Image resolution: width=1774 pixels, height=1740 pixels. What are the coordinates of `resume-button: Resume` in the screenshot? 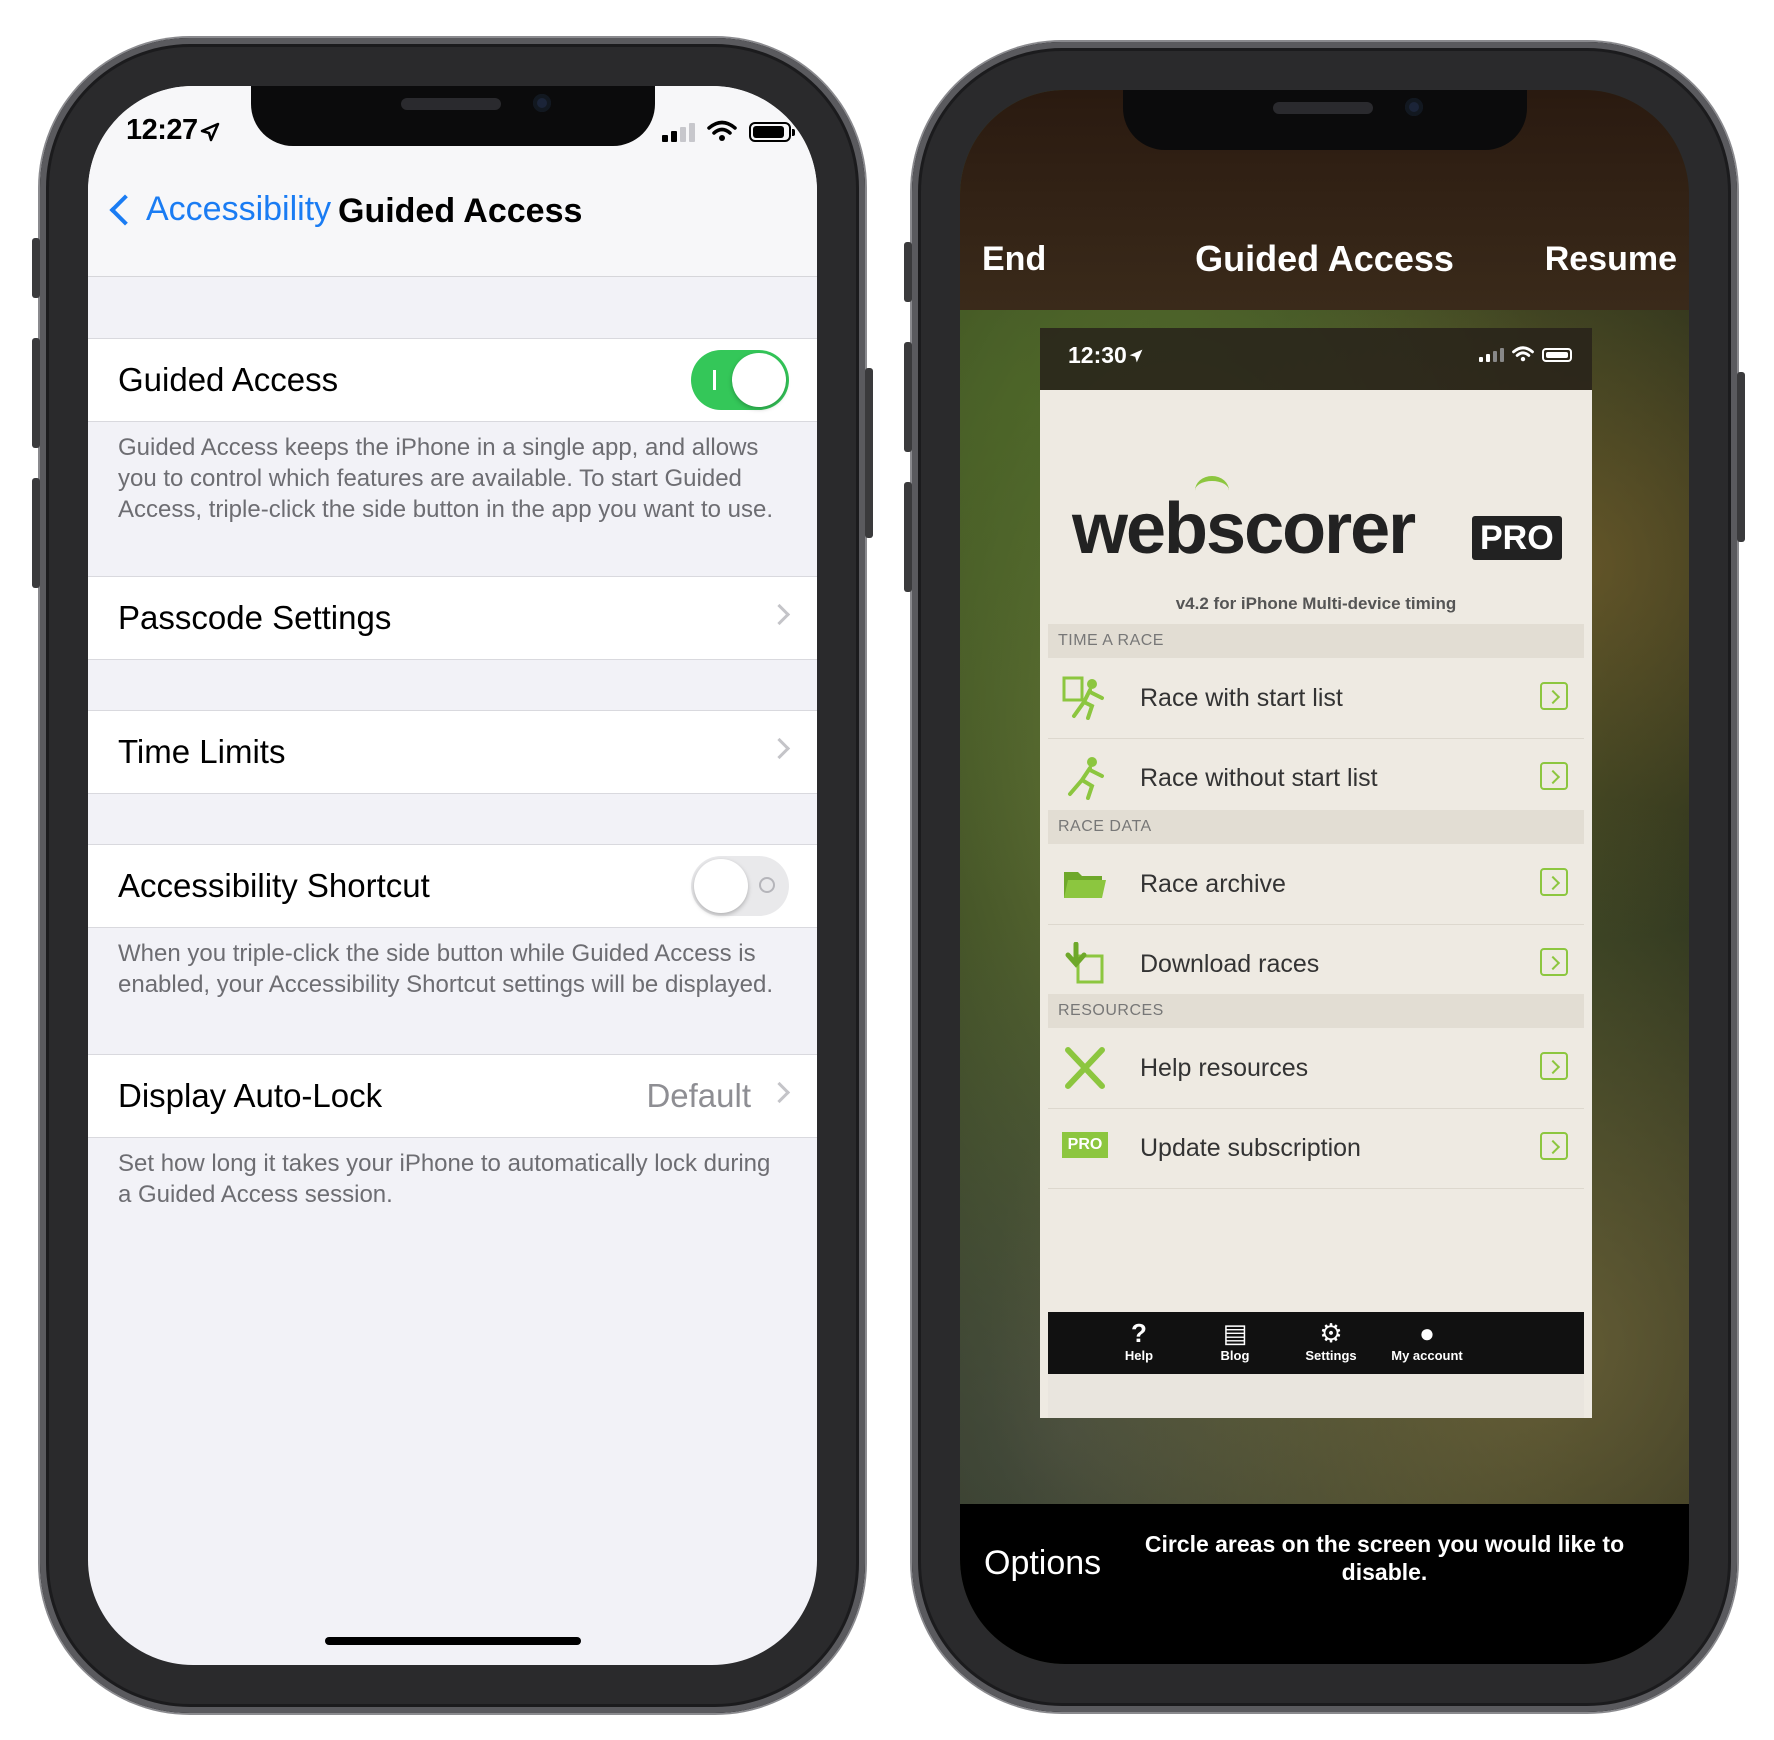 It's located at (1611, 259).